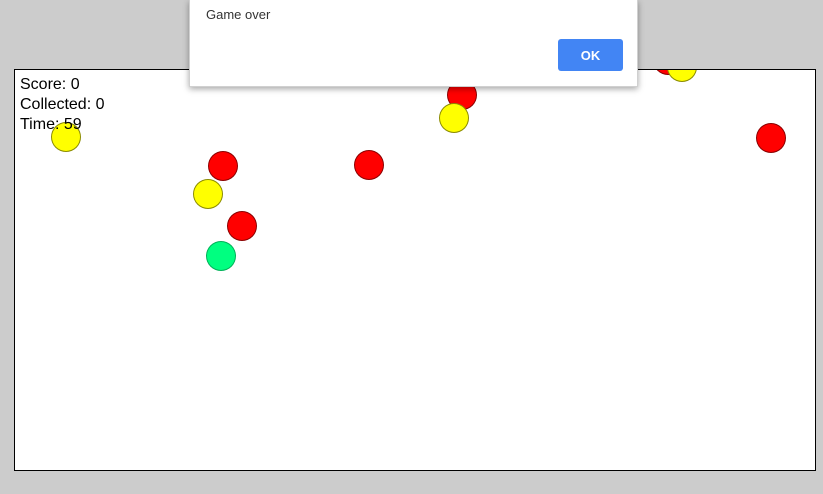 Image resolution: width=823 pixels, height=494 pixels. What do you see at coordinates (590, 55) in the screenshot?
I see `ok-button: OK` at bounding box center [590, 55].